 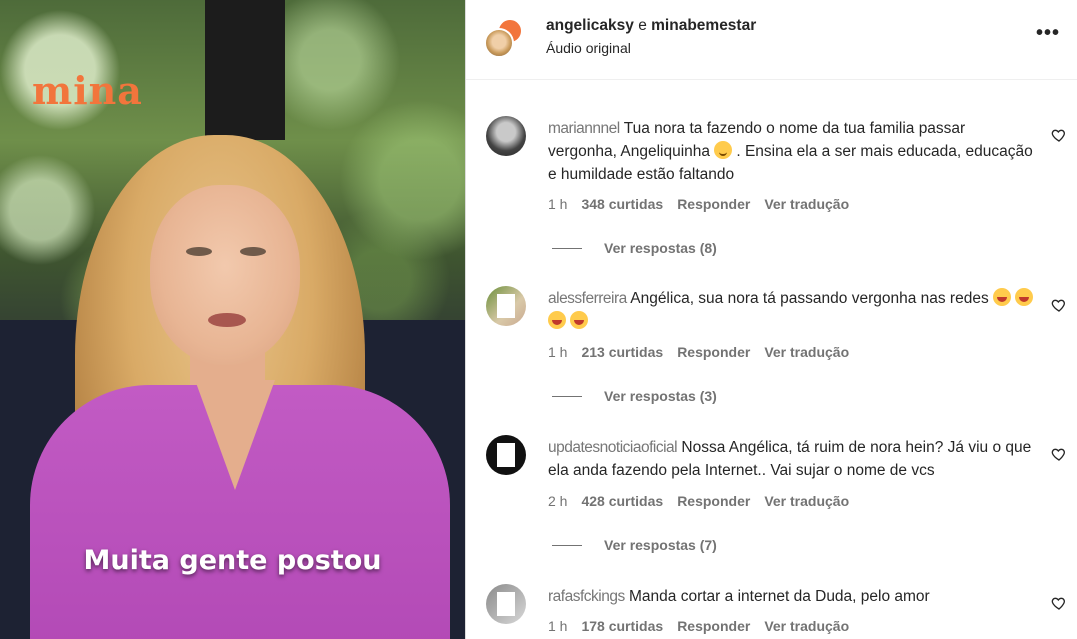 What do you see at coordinates (225, 275) in the screenshot?
I see `presenter-face` at bounding box center [225, 275].